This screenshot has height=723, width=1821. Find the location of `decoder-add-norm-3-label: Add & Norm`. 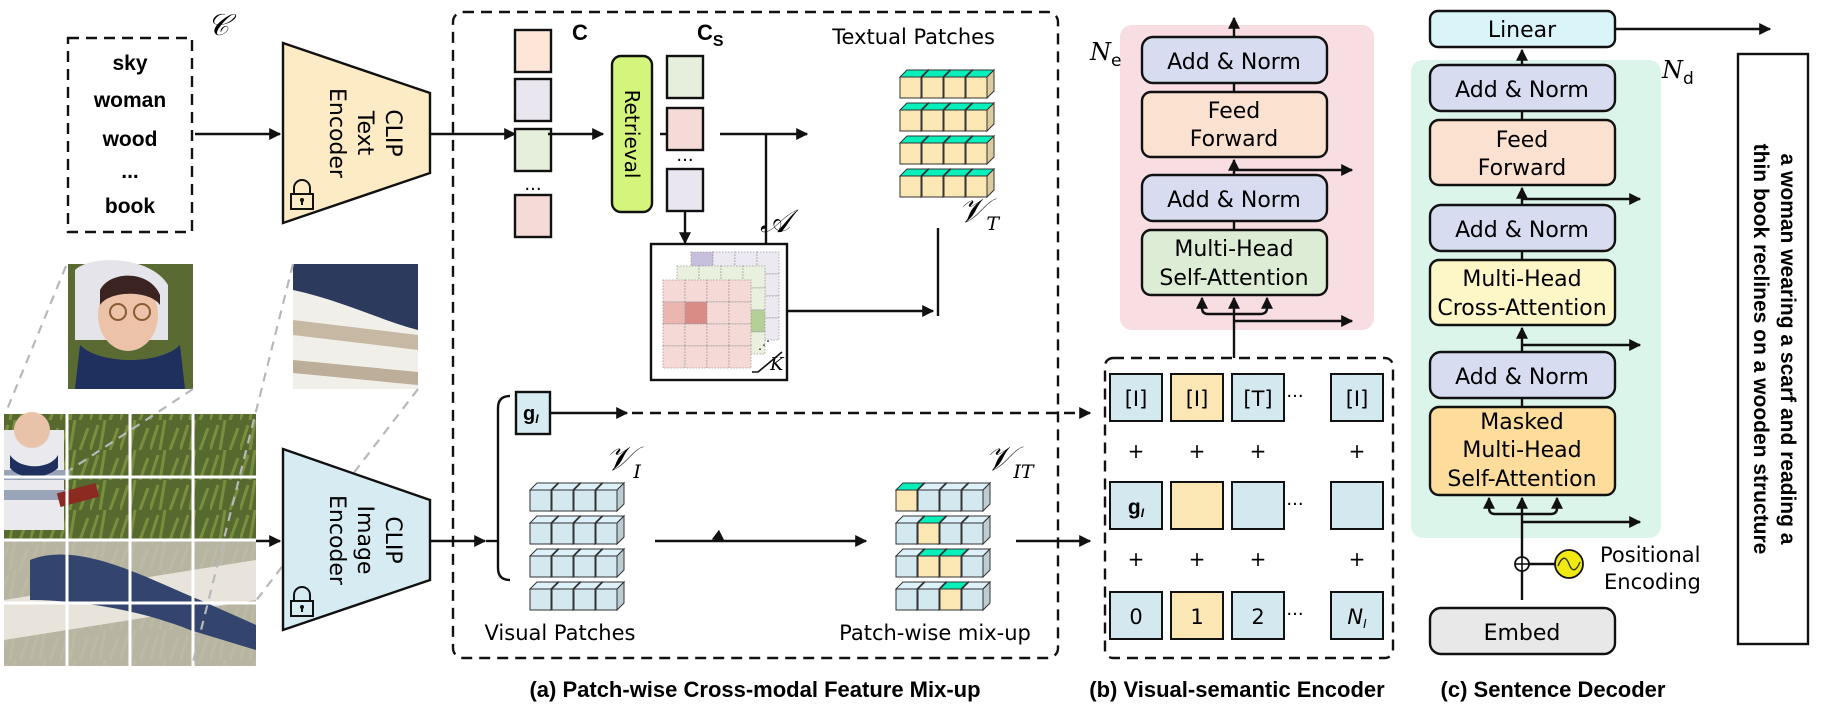

decoder-add-norm-3-label: Add & Norm is located at coordinates (1522, 377).